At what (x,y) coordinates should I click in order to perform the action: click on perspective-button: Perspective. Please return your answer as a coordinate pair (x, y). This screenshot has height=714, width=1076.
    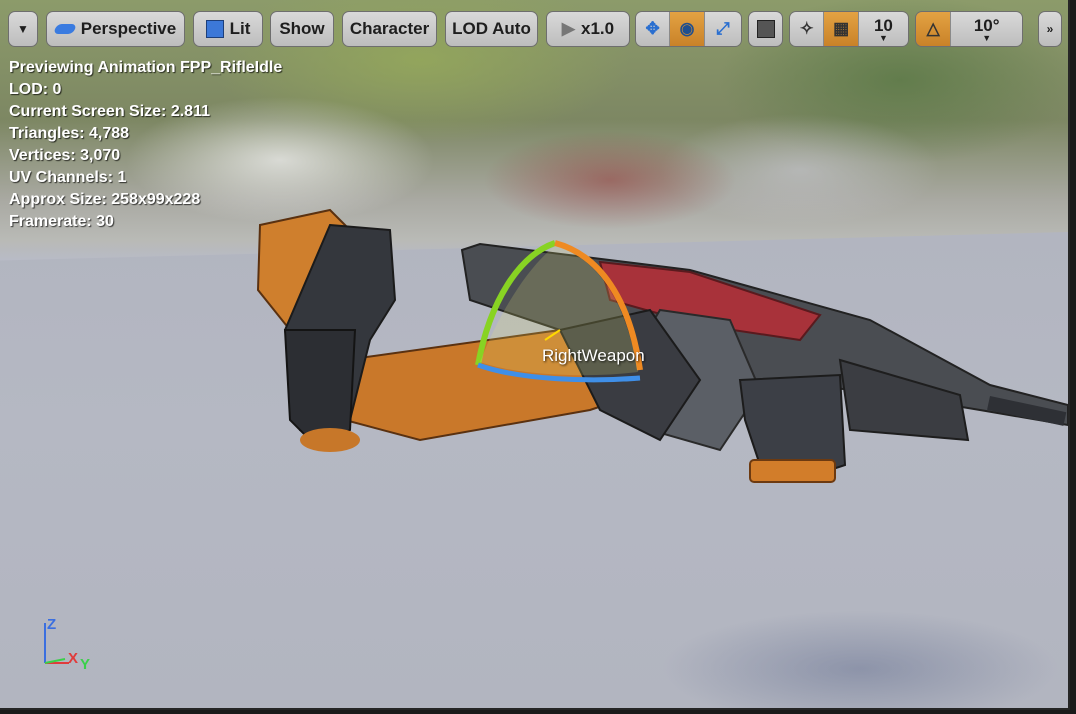
    Looking at the image, I should click on (115, 29).